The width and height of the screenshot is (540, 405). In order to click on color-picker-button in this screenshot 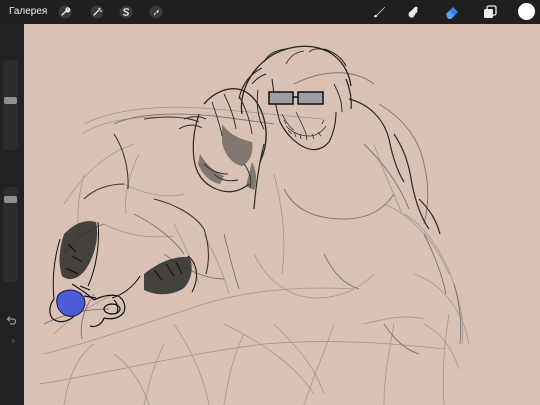, I will do `click(526, 11)`.